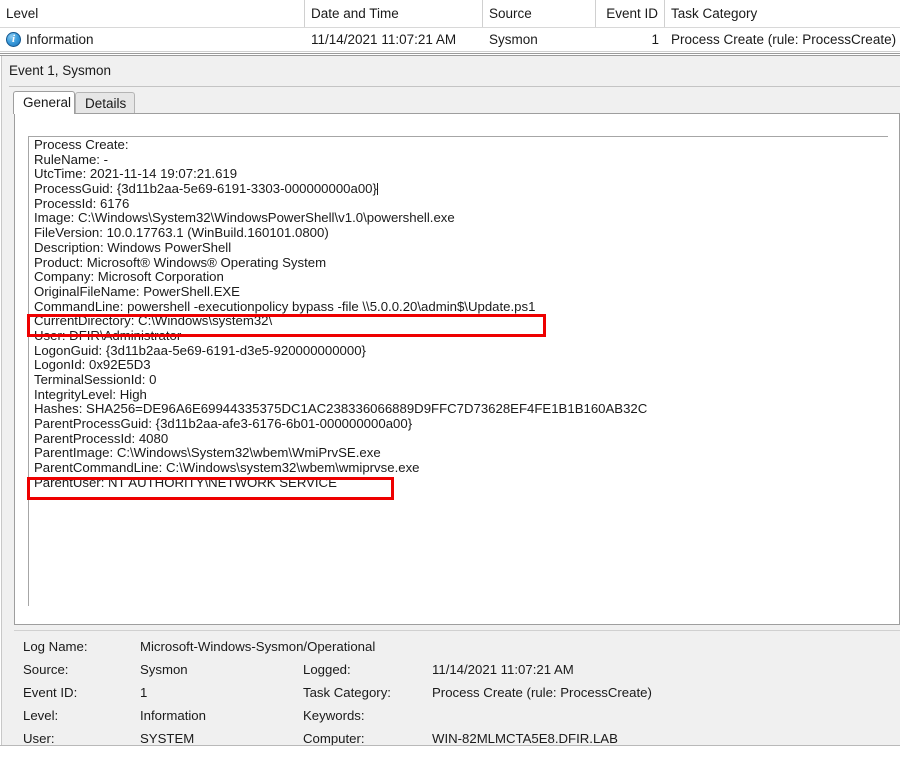  Describe the element at coordinates (105, 102) in the screenshot. I see `tab-details: Details` at that location.